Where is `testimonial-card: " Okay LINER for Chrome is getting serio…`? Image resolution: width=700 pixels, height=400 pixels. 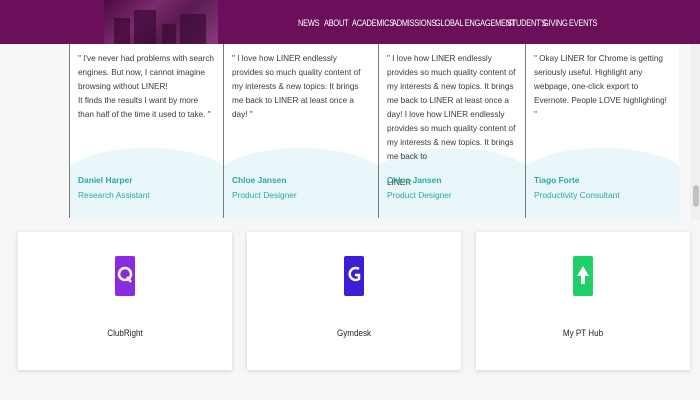
testimonial-card: " Okay LINER for Chrome is getting serio… is located at coordinates (602, 131).